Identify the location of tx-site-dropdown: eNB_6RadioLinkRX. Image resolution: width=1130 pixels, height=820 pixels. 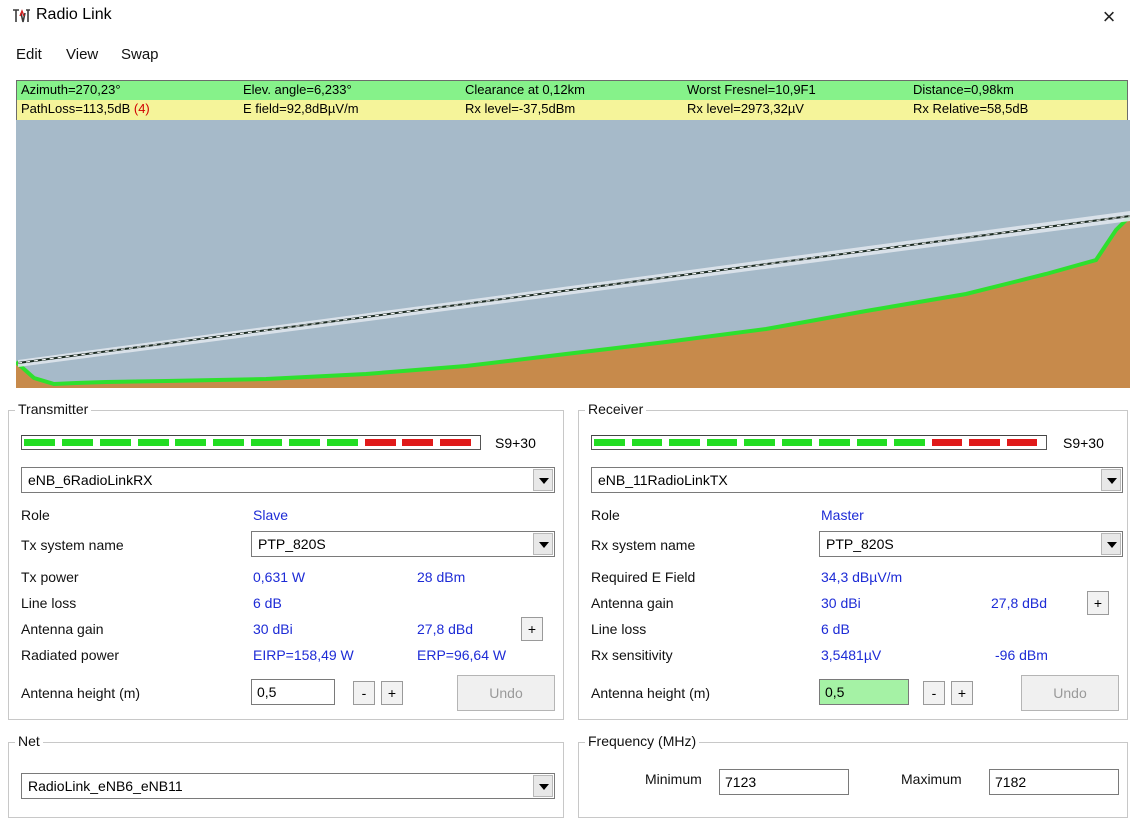
(288, 480).